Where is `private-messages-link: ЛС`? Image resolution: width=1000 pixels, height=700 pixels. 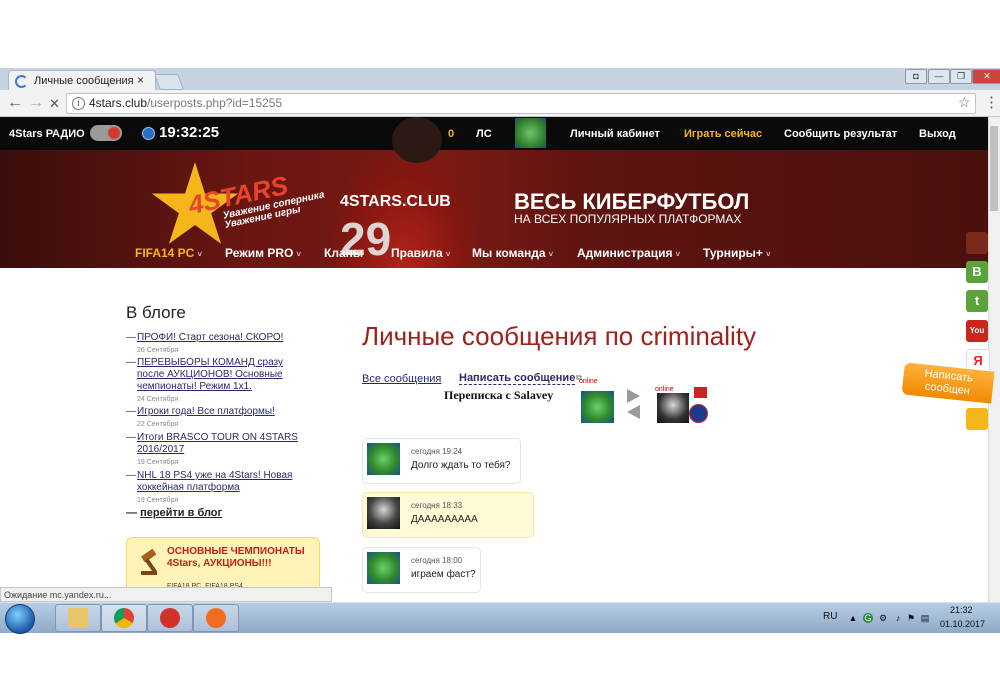 private-messages-link: ЛС is located at coordinates (484, 134).